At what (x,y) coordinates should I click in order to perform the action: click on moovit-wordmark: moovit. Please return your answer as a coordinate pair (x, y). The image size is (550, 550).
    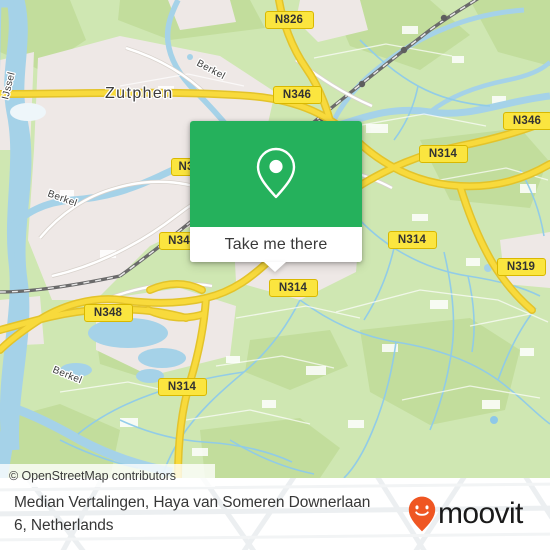
    Looking at the image, I should click on (481, 514).